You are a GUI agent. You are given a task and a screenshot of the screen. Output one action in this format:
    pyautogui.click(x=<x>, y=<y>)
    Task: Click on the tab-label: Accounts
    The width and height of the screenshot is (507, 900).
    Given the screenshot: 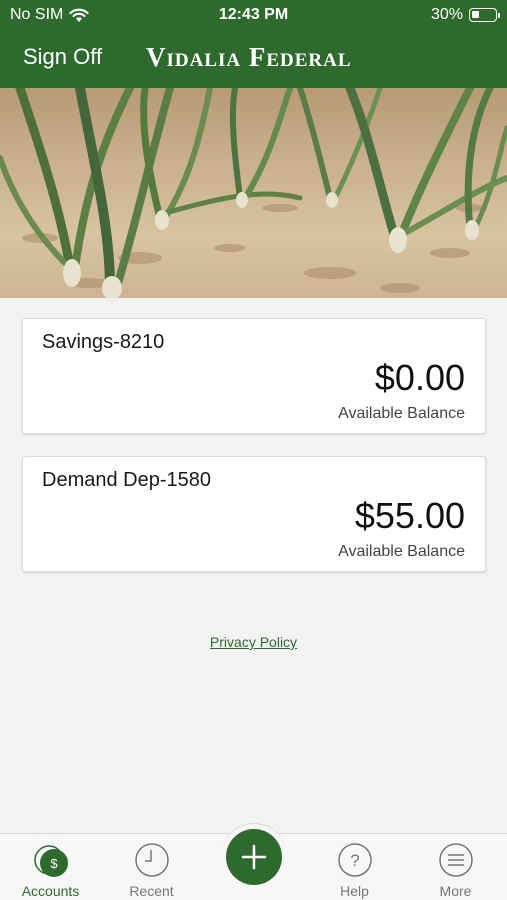 What is the action you would take?
    pyautogui.click(x=50, y=891)
    